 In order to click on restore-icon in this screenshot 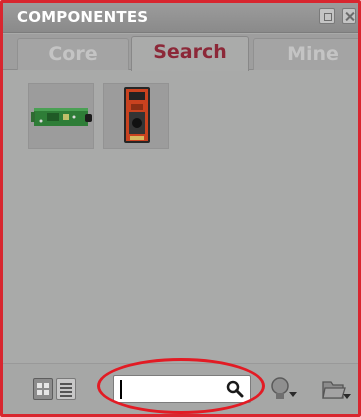, I will do `click(327, 16)`.